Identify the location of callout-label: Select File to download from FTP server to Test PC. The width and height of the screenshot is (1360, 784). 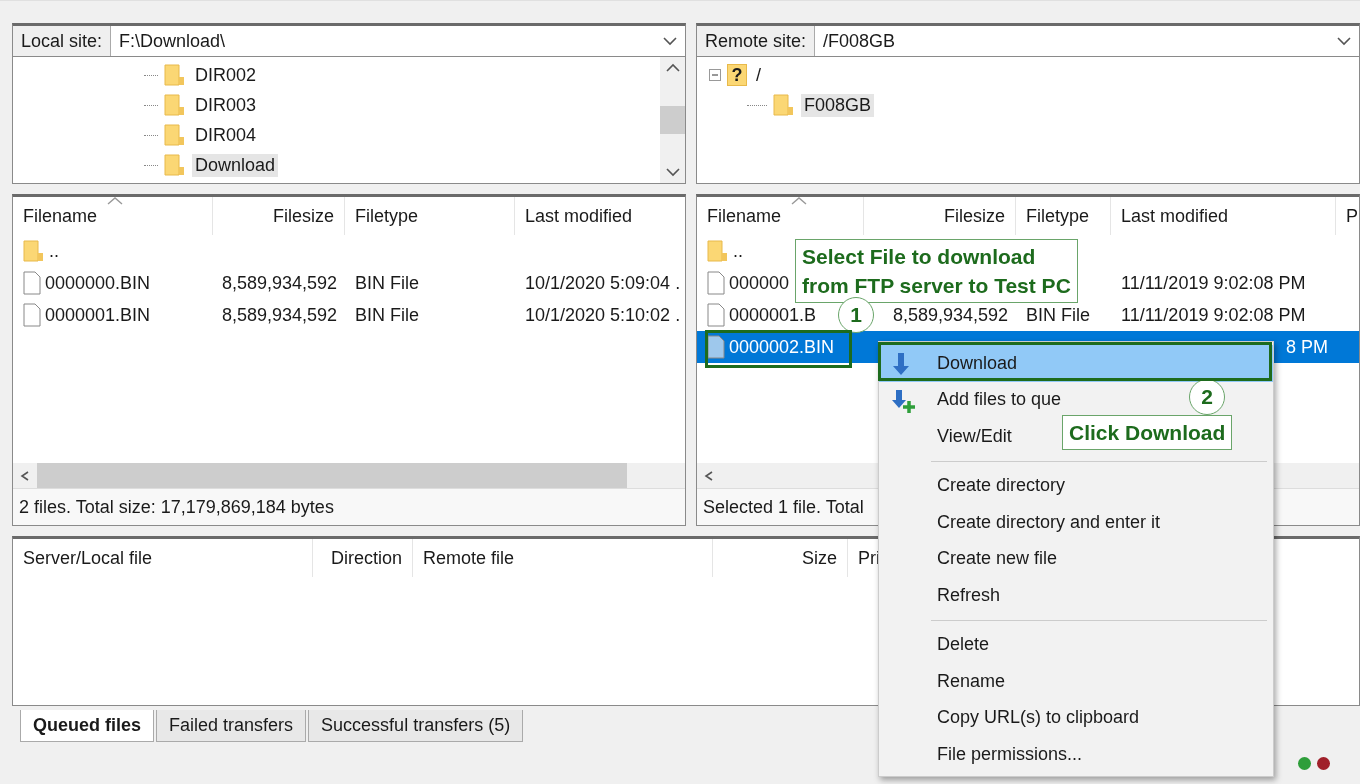
(936, 271).